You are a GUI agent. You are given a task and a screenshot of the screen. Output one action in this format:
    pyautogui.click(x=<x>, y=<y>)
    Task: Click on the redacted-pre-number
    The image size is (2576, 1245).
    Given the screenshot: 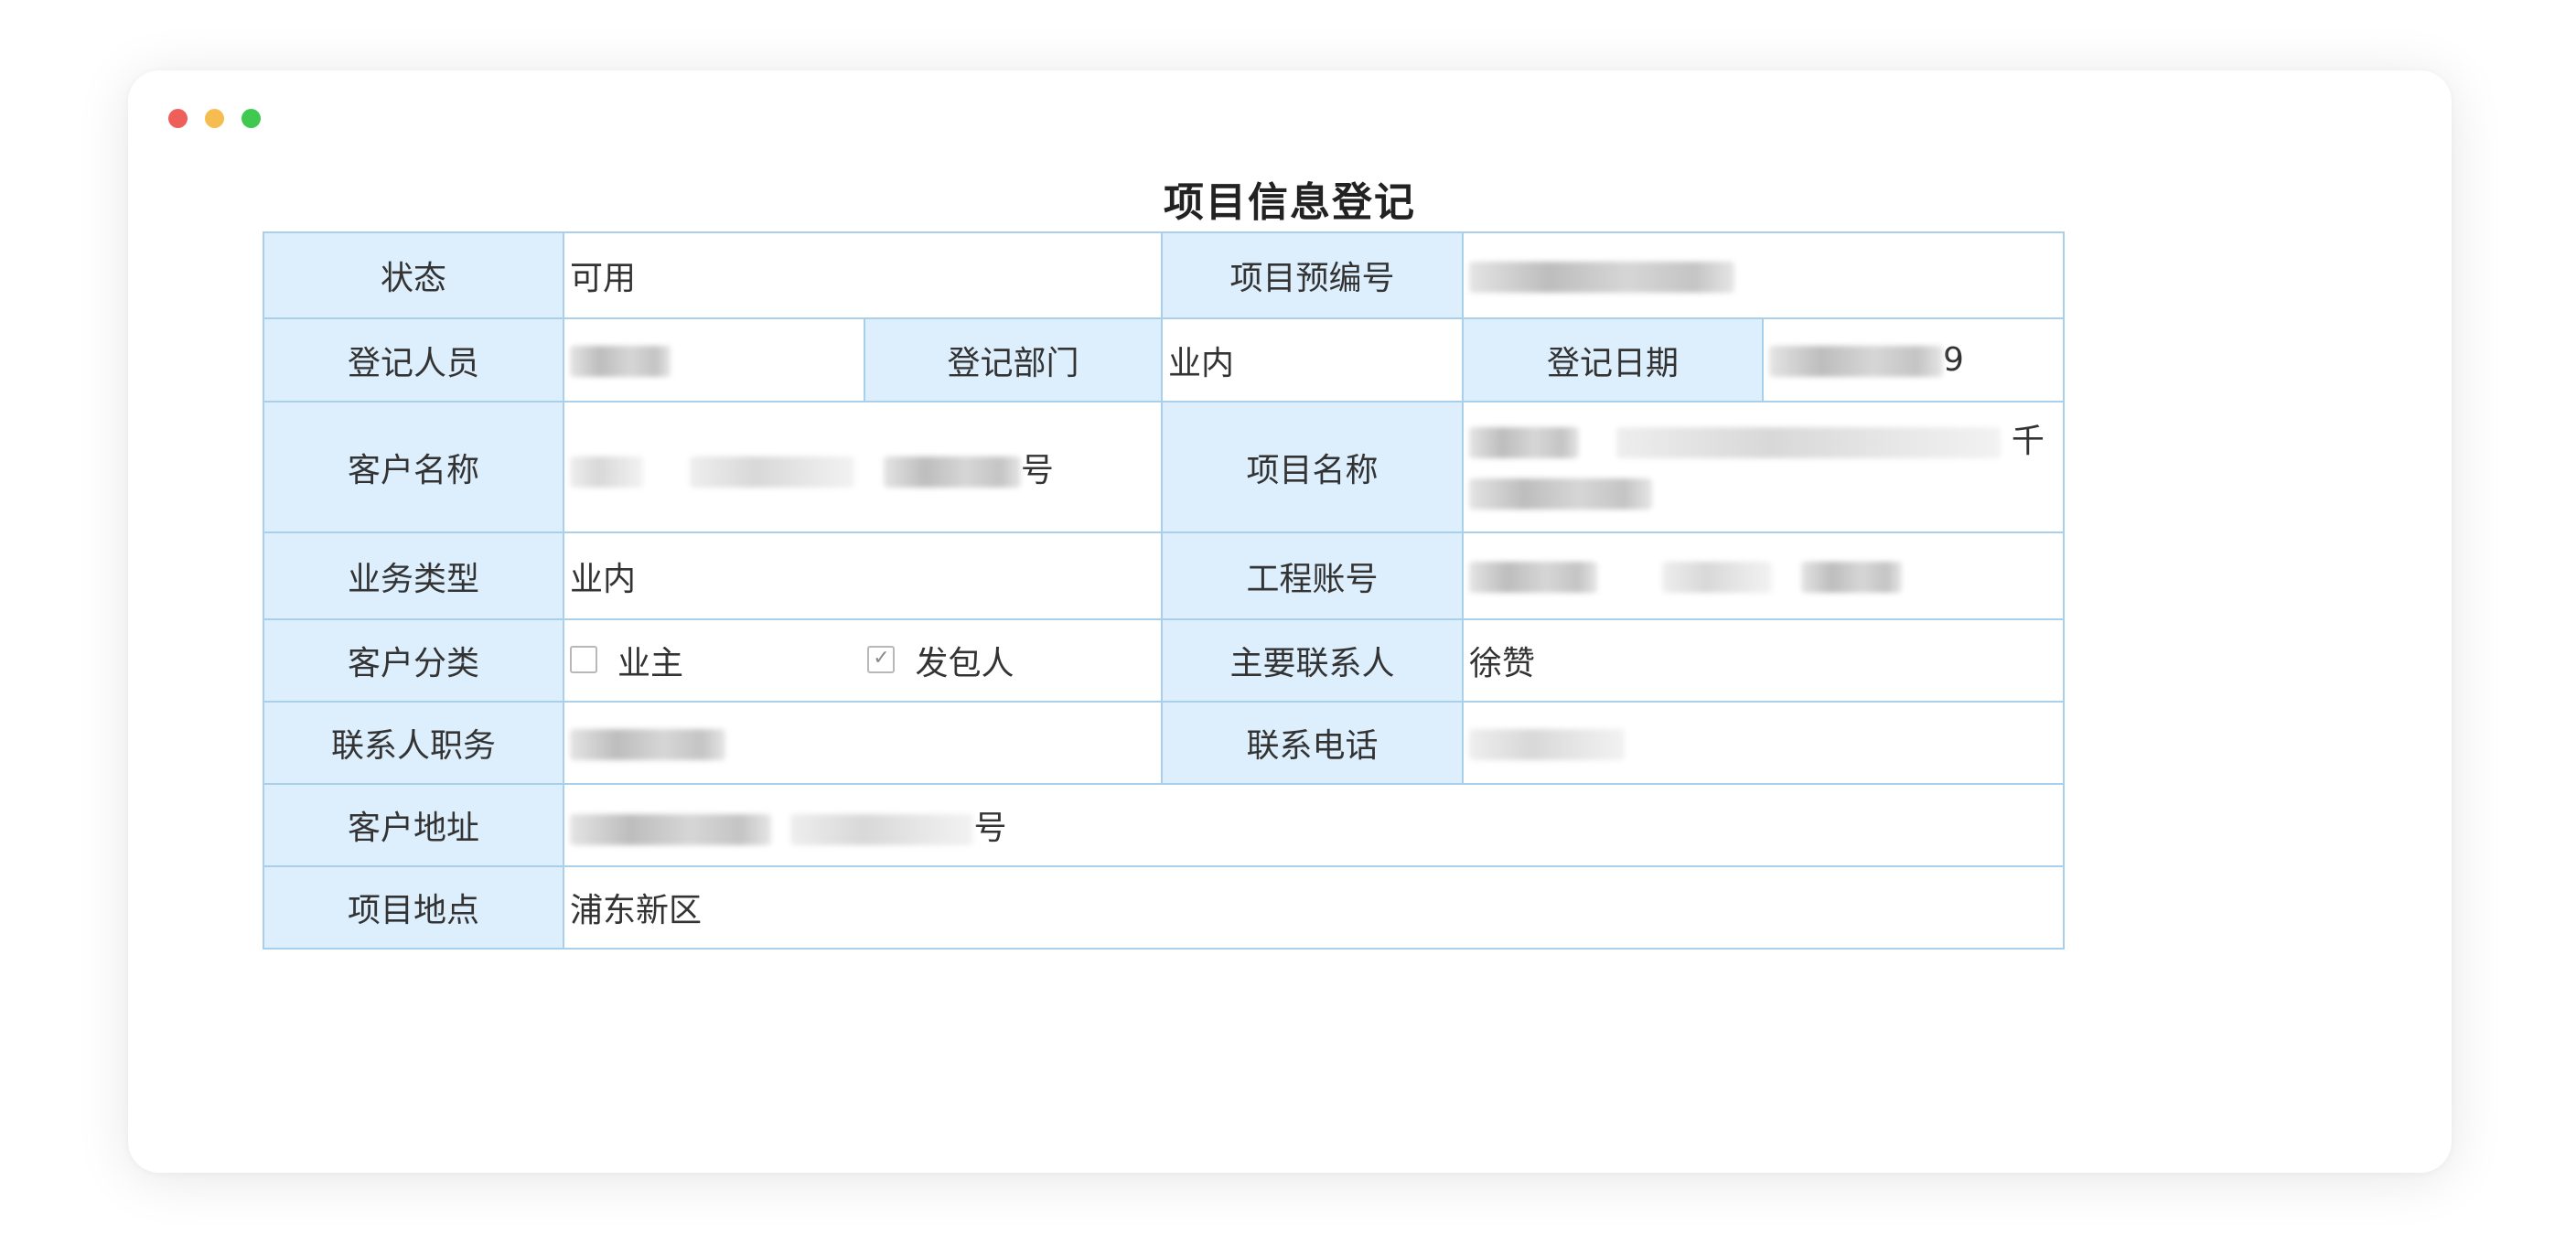 What is the action you would take?
    pyautogui.click(x=1602, y=277)
    